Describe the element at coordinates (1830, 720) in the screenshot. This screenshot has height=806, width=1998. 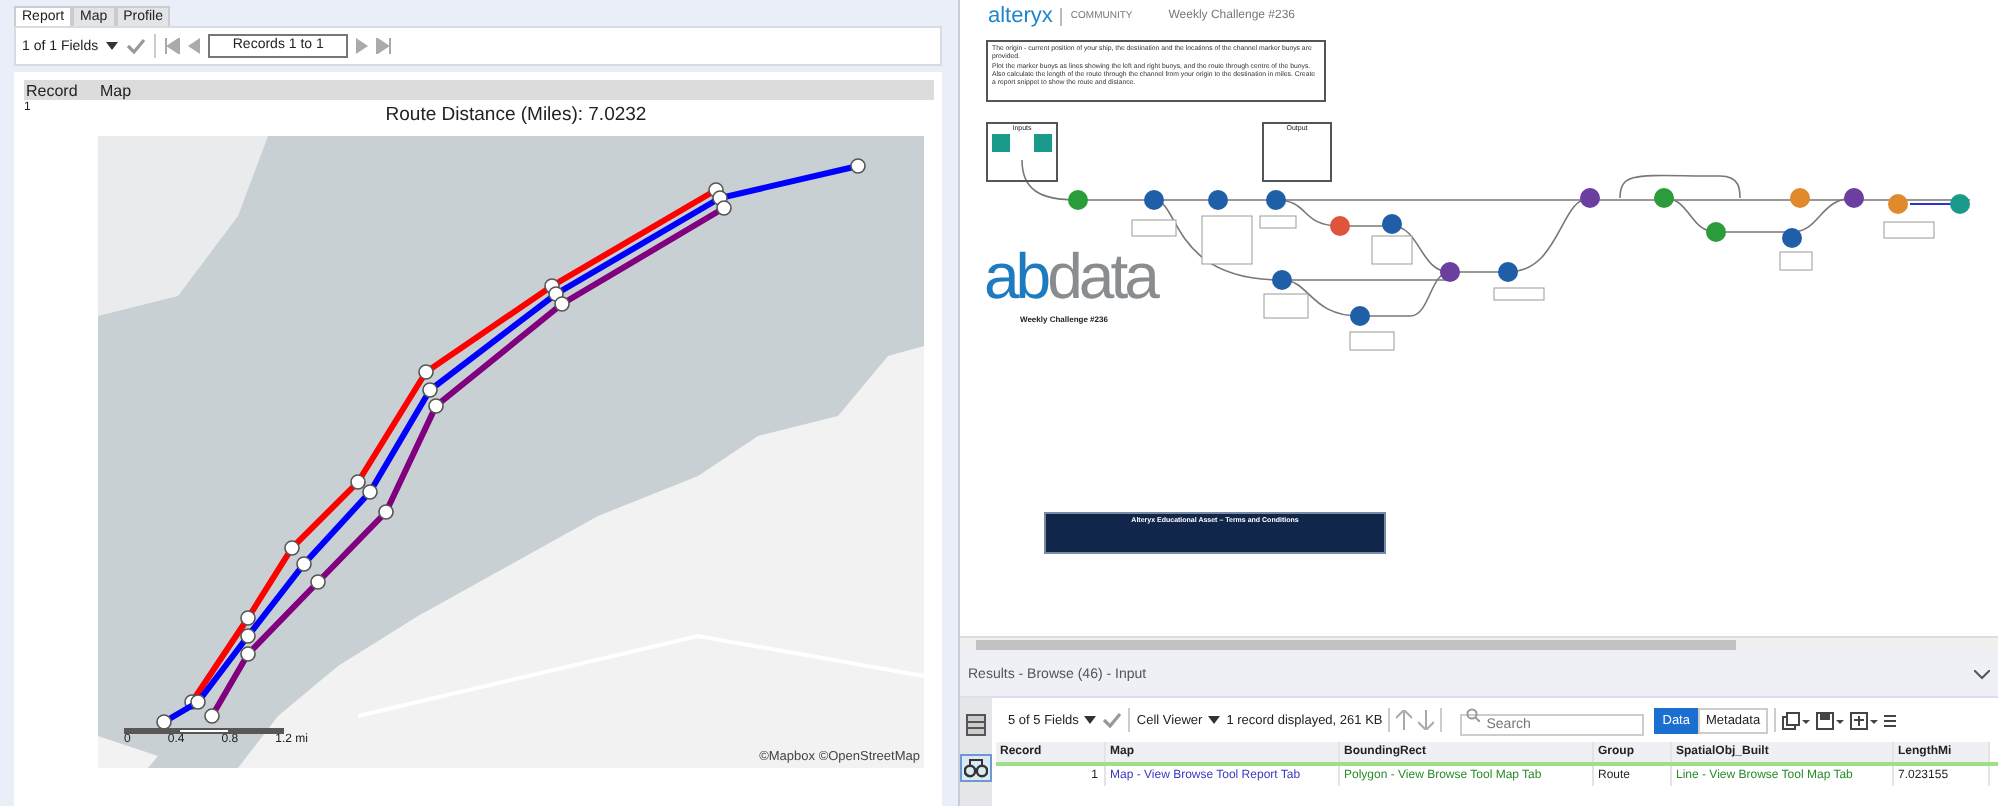
I see `save-icon` at that location.